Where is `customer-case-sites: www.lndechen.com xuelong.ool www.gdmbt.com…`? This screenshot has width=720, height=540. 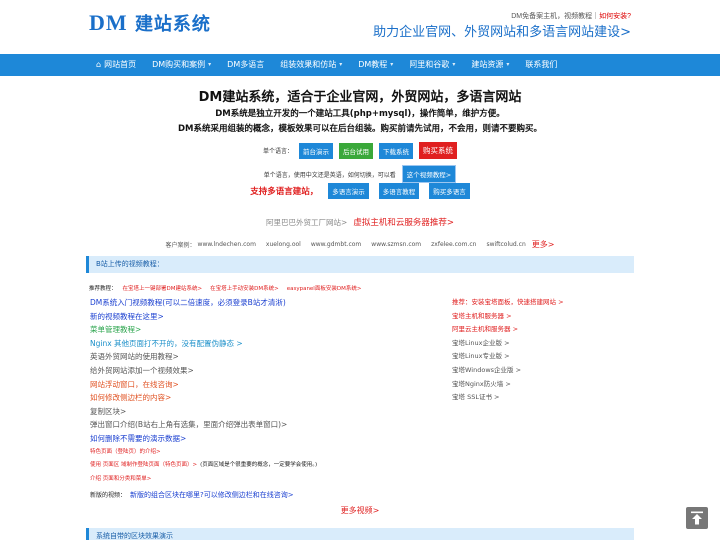
customer-case-sites: www.lndechen.com xuelong.ool www.gdmbt.com… is located at coordinates (361, 244).